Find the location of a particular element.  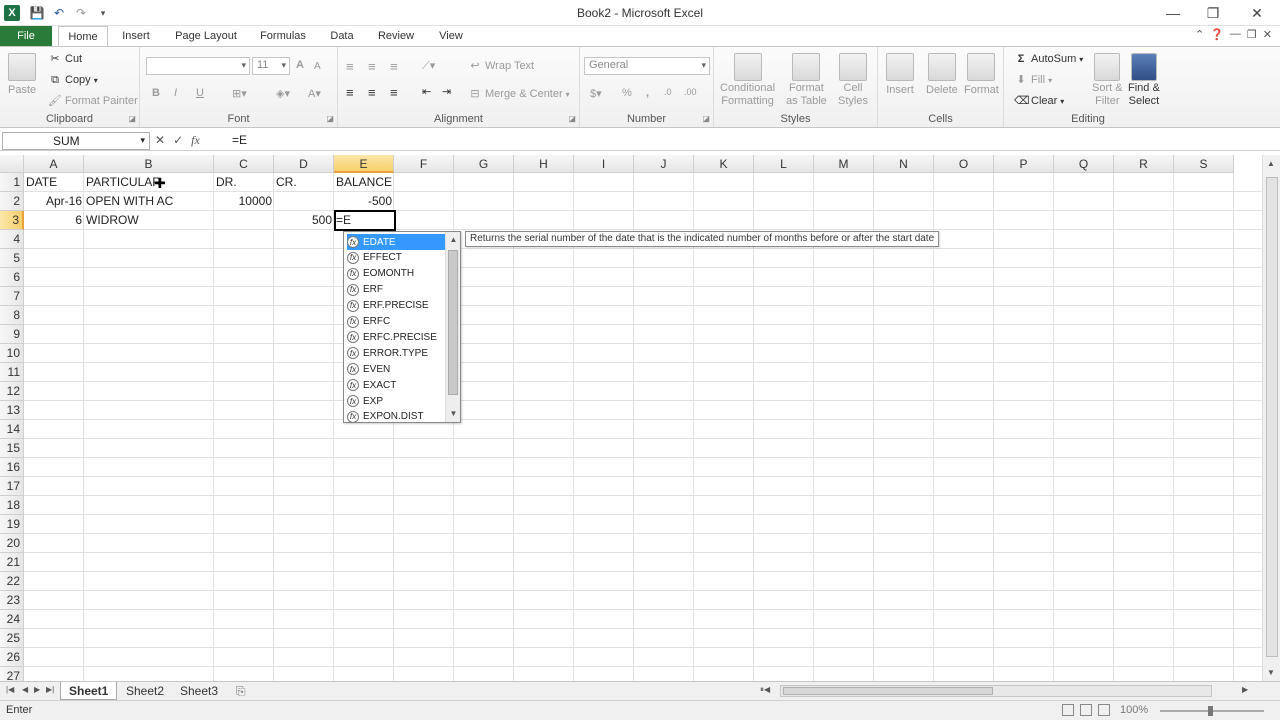

page-layout-view-icon is located at coordinates (1086, 710).